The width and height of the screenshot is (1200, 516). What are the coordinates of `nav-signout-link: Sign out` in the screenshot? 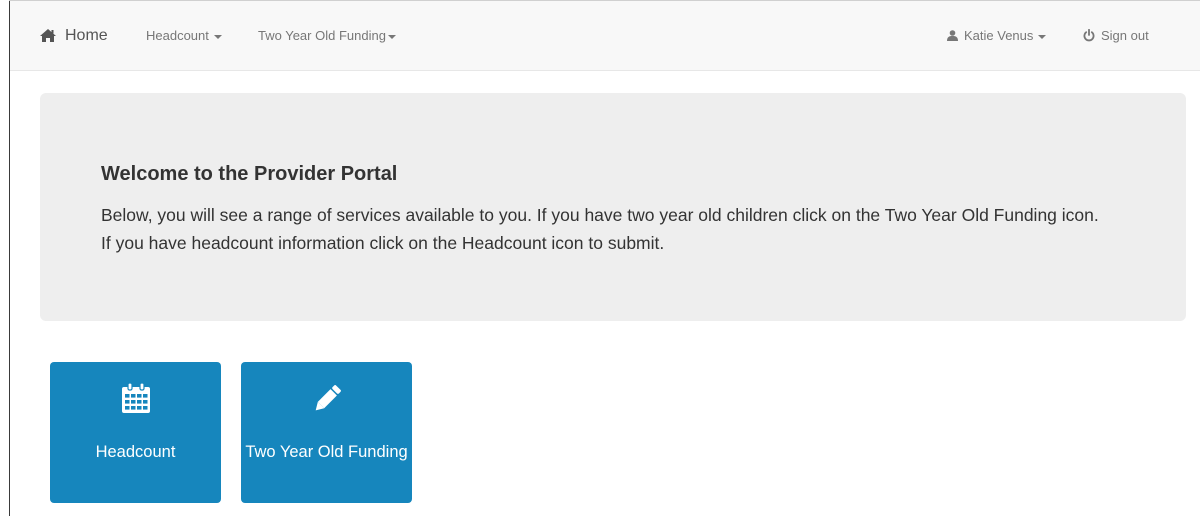 It's located at (1116, 35).